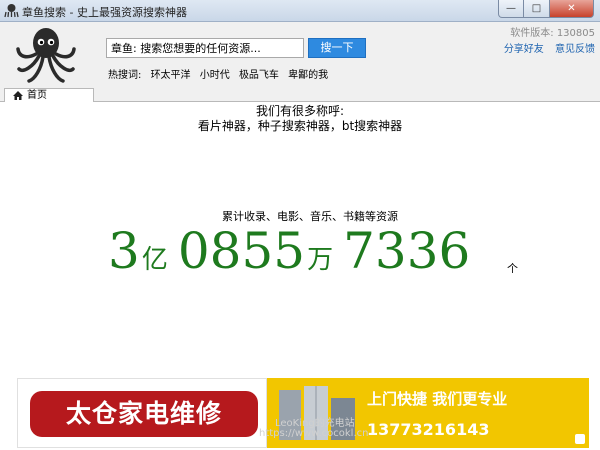 The image size is (600, 450). What do you see at coordinates (37, 95) in the screenshot?
I see `tab-home-label: 首页` at bounding box center [37, 95].